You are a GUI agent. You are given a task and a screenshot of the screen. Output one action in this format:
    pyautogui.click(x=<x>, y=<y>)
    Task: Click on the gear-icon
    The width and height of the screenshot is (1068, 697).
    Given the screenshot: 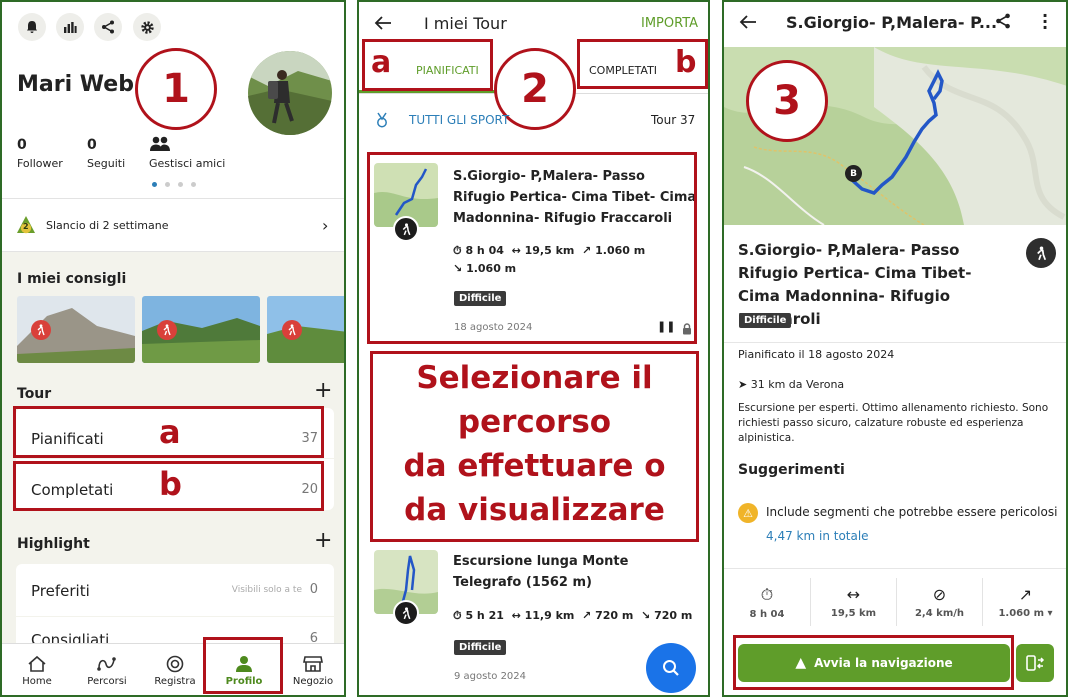 What is the action you would take?
    pyautogui.click(x=147, y=27)
    